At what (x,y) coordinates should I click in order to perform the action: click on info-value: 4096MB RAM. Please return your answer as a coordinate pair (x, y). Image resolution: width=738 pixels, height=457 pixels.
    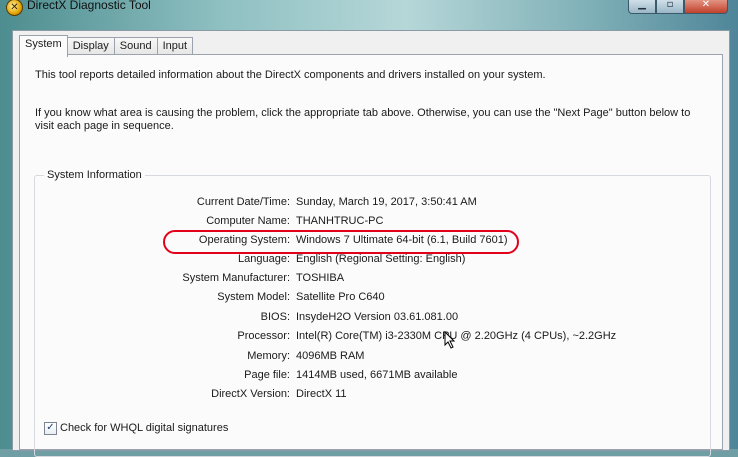
    Looking at the image, I should click on (330, 356).